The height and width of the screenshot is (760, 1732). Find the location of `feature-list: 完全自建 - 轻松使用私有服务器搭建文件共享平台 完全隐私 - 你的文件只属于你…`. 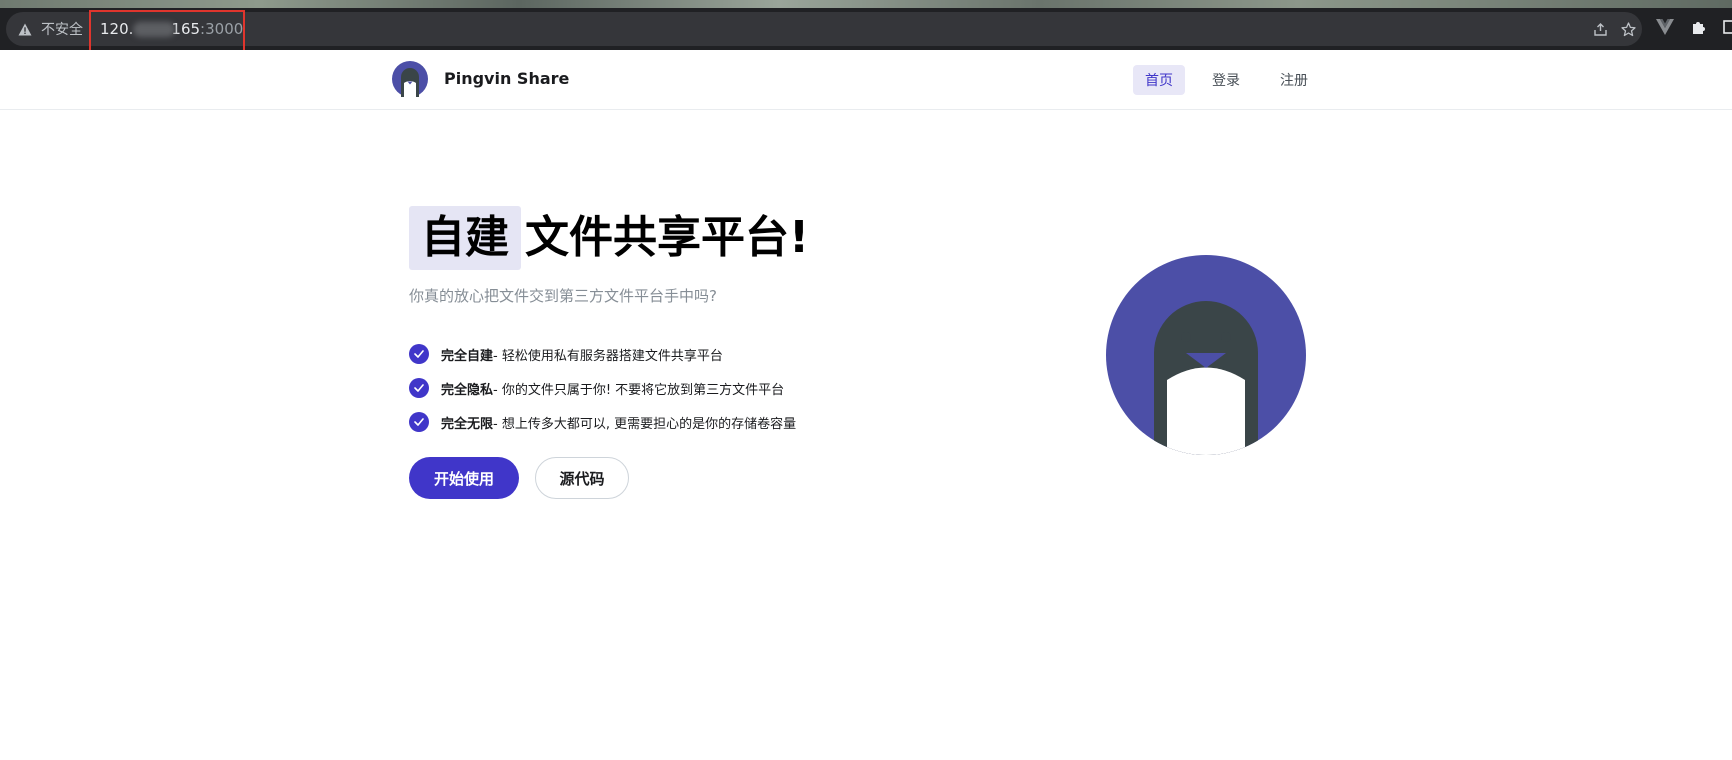

feature-list: 完全自建 - 轻松使用私有服务器搭建文件共享平台 完全隐私 - 你的文件只属于你… is located at coordinates (602, 388).